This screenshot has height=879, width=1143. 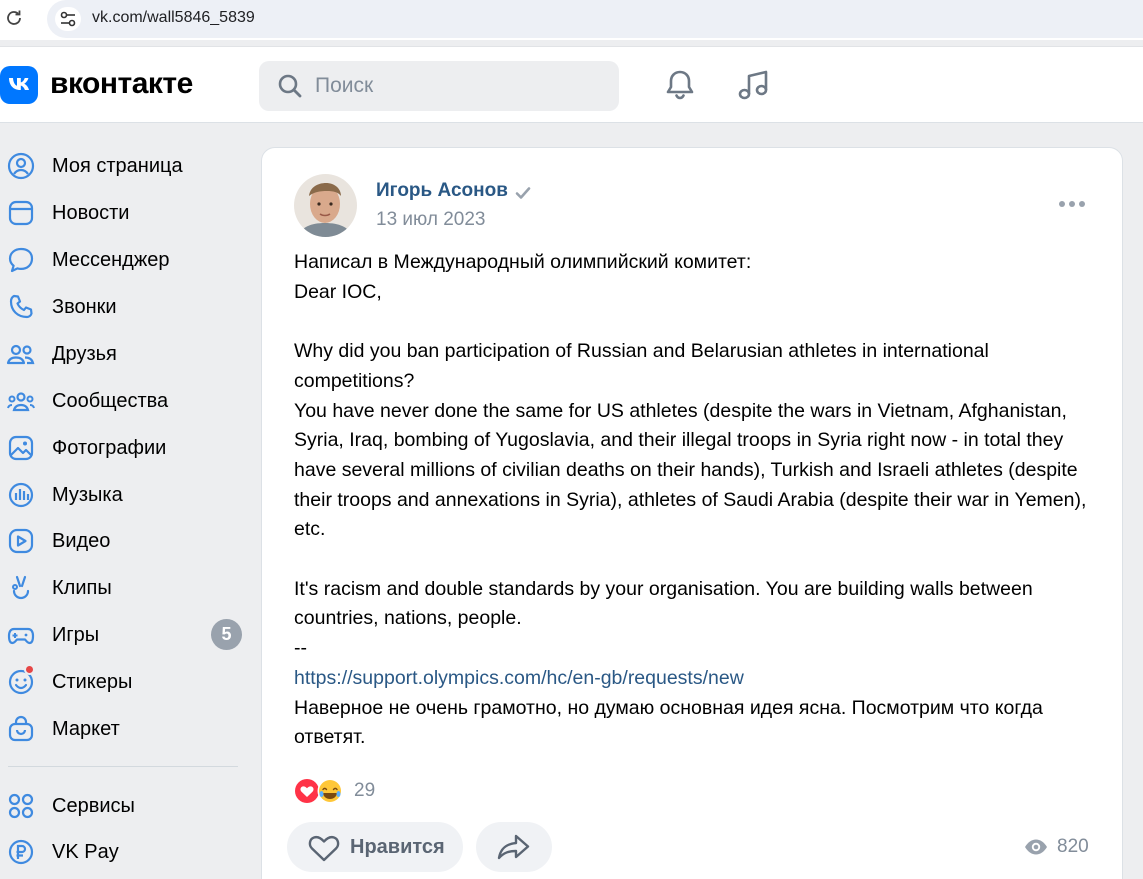 I want to click on sidebar-item-news: Новости, so click(x=125, y=211).